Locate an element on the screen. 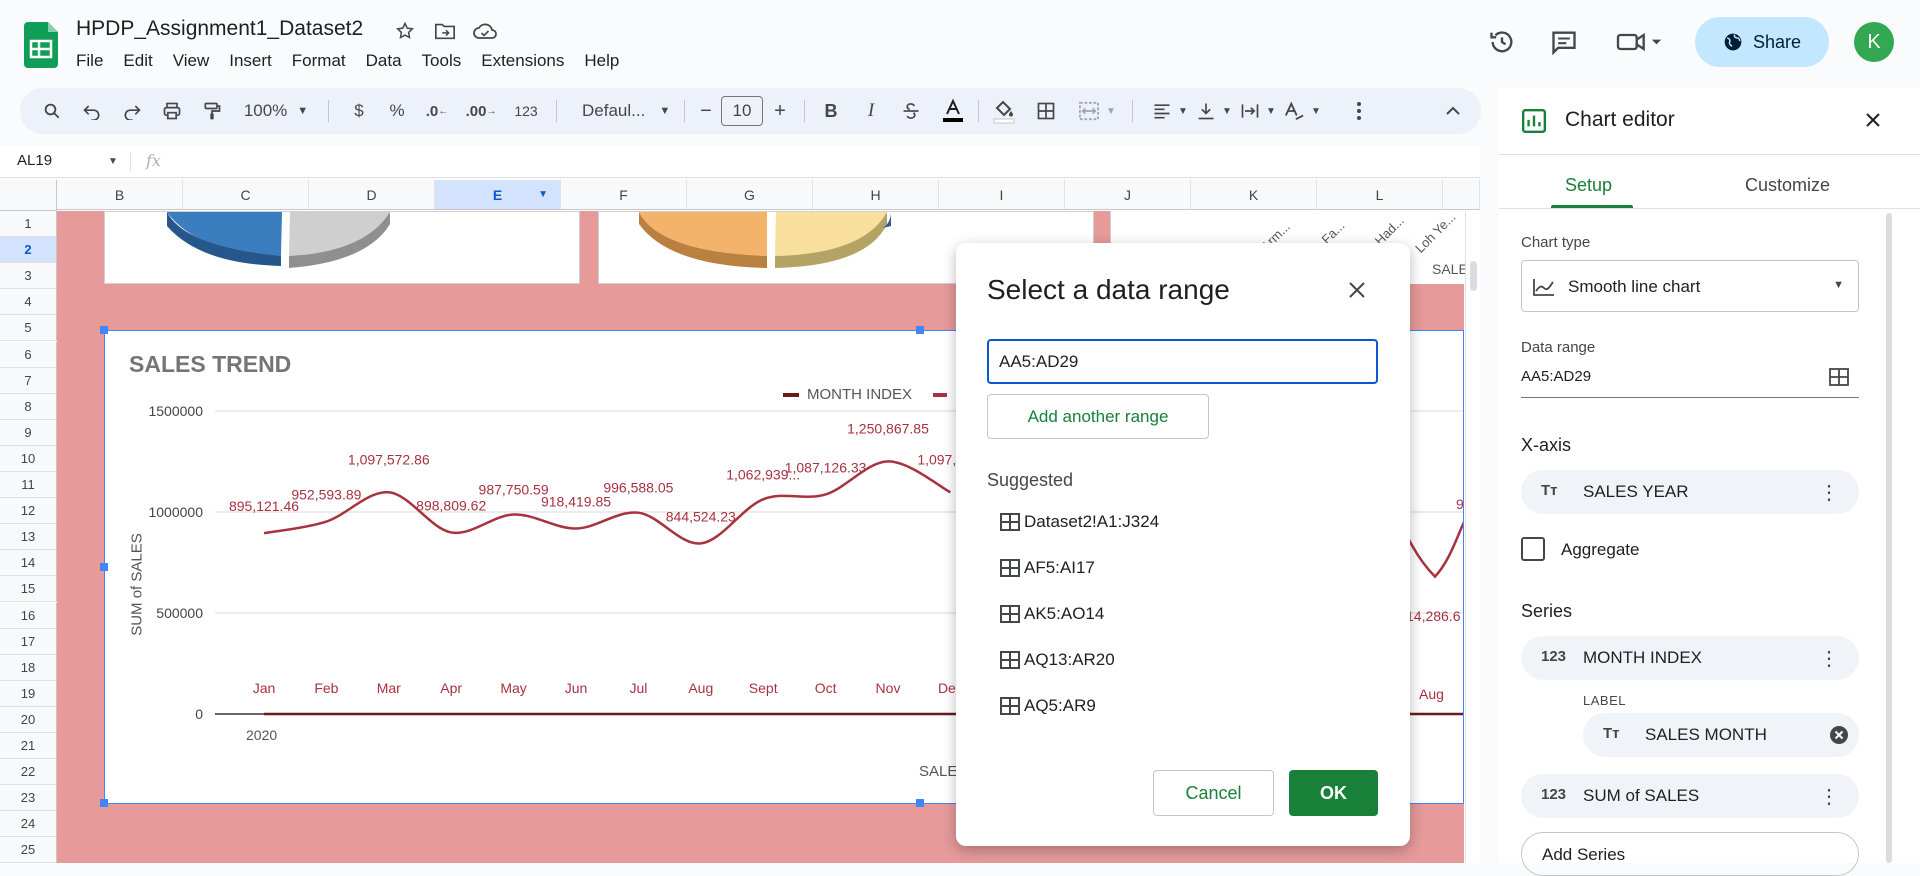 This screenshot has width=1920, height=876. increase-font-size-button: + is located at coordinates (780, 111).